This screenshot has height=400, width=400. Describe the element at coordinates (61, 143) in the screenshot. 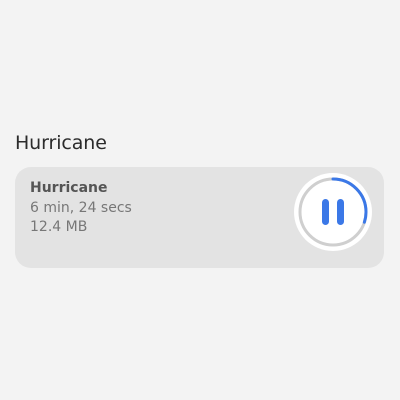

I see `section-title: Hurricane` at that location.